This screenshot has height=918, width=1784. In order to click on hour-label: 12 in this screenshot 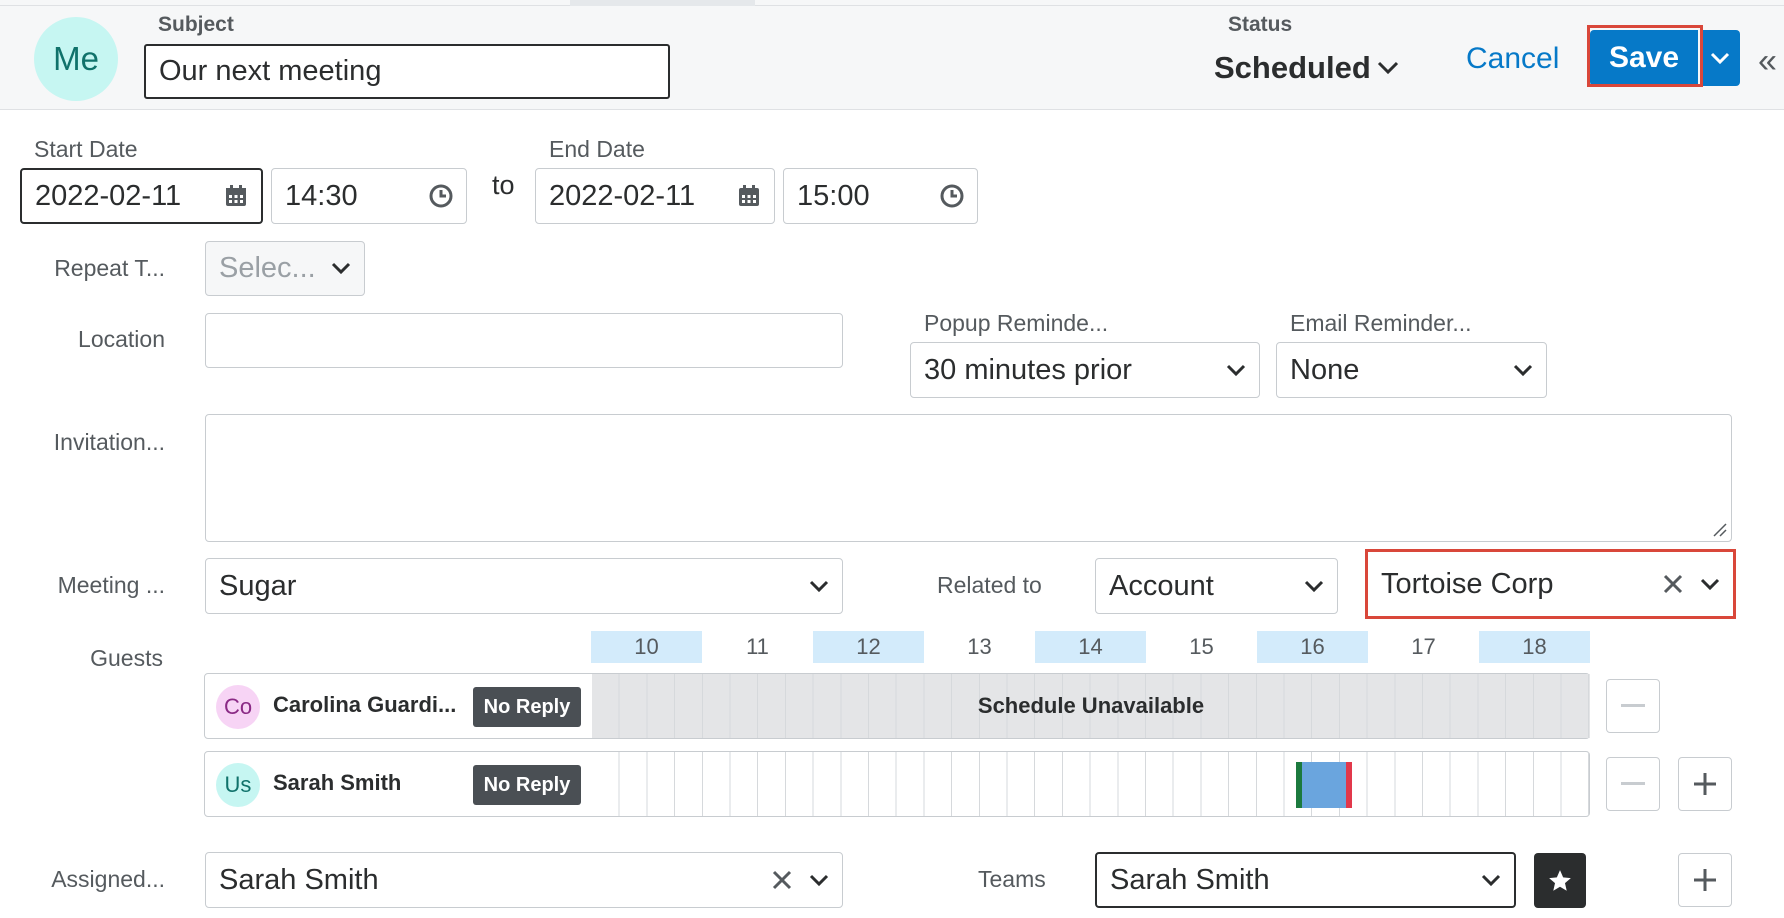, I will do `click(868, 647)`.